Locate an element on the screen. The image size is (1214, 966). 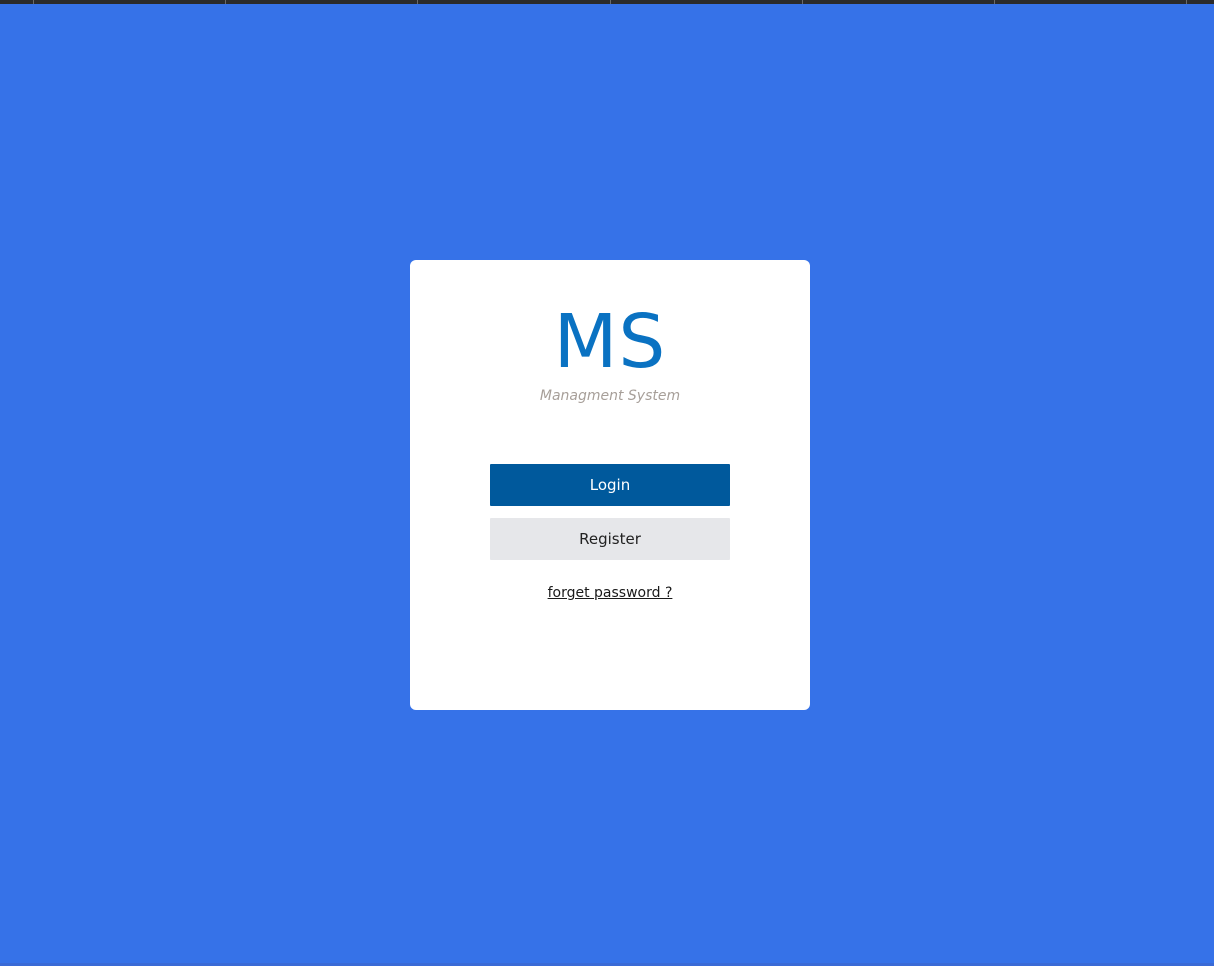
window-top-strip is located at coordinates (607, 2).